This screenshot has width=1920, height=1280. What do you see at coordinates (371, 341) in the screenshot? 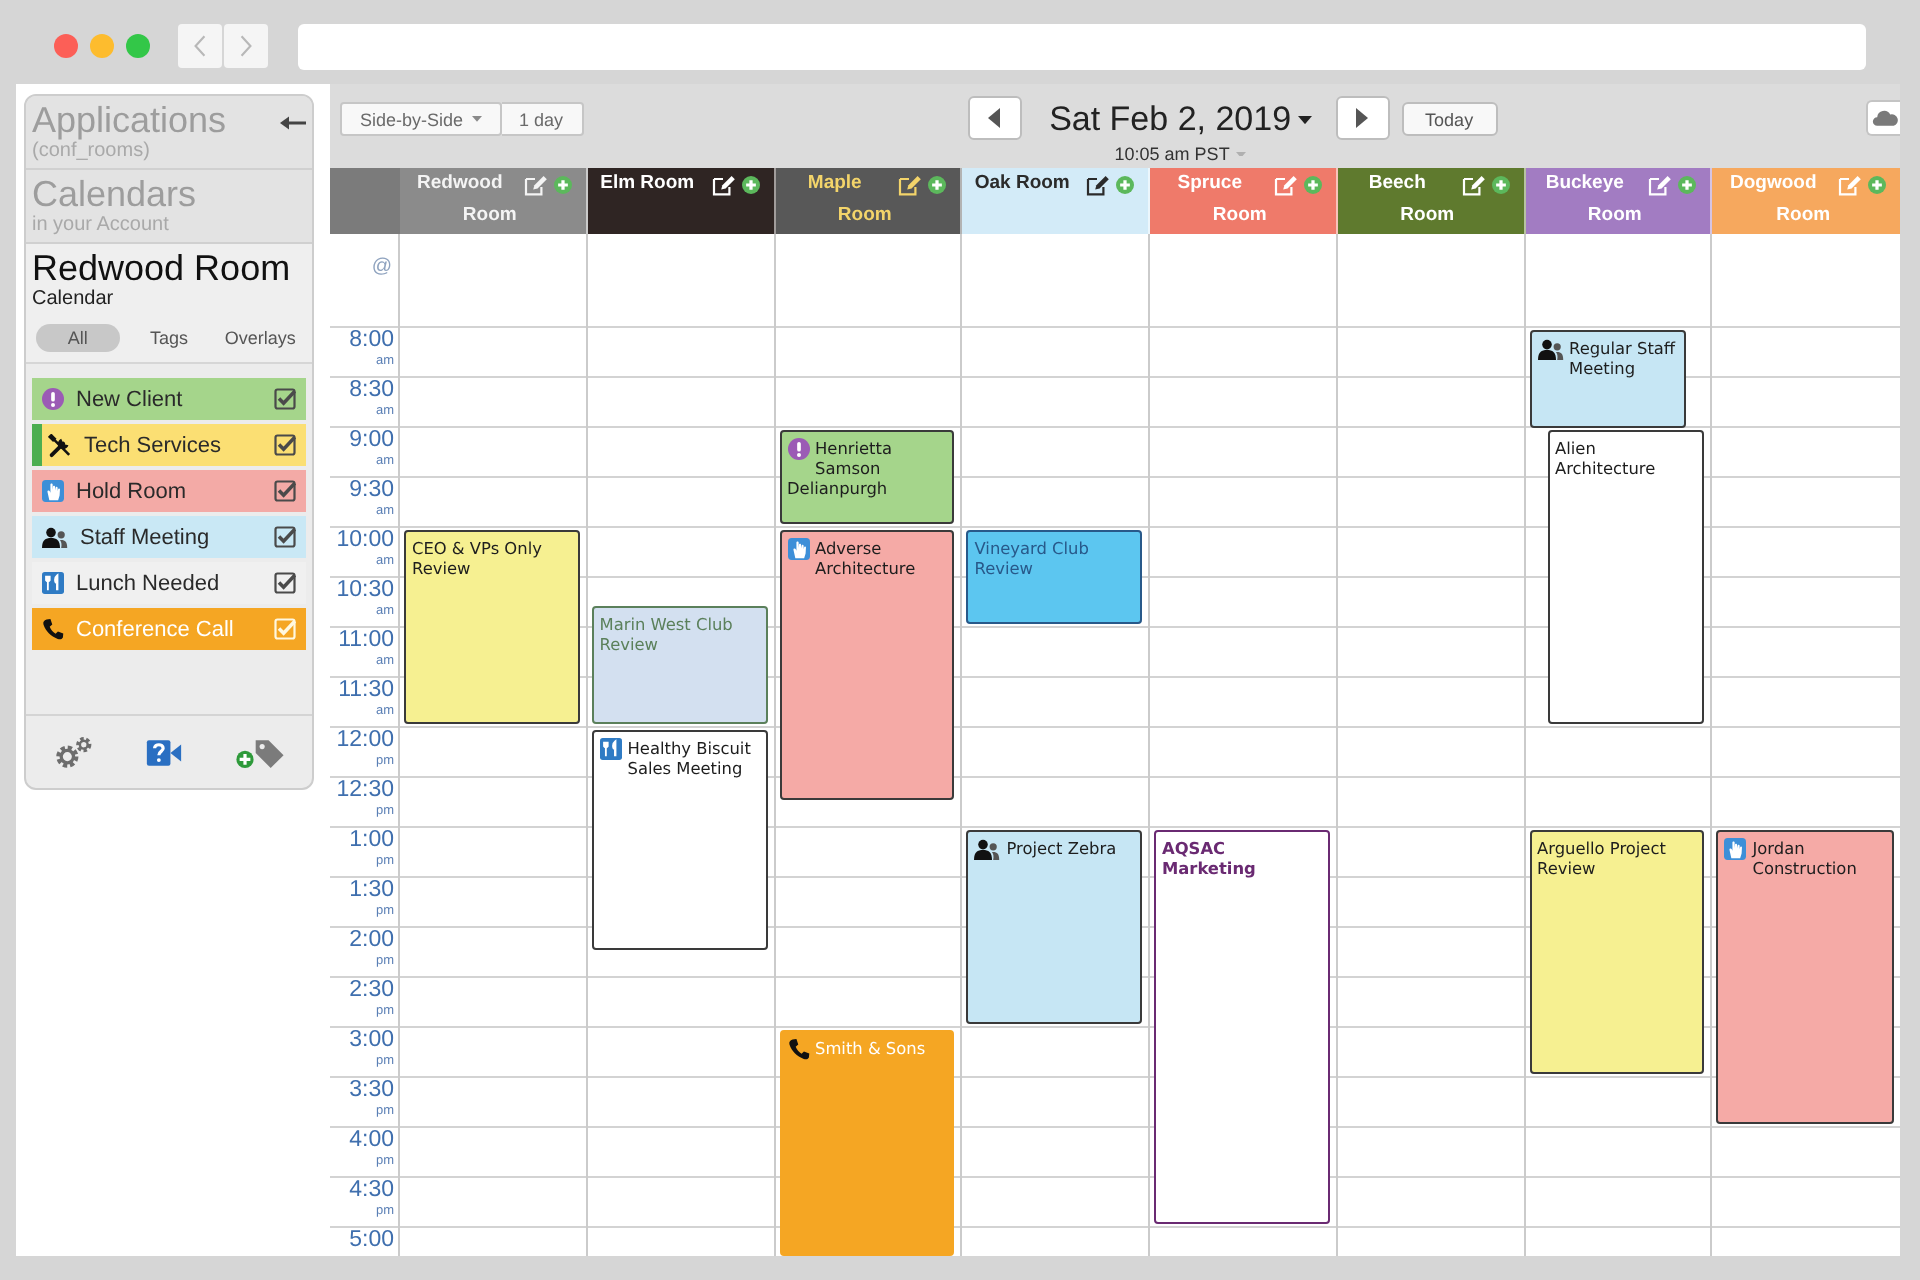
I see `time-label: 8:00` at bounding box center [371, 341].